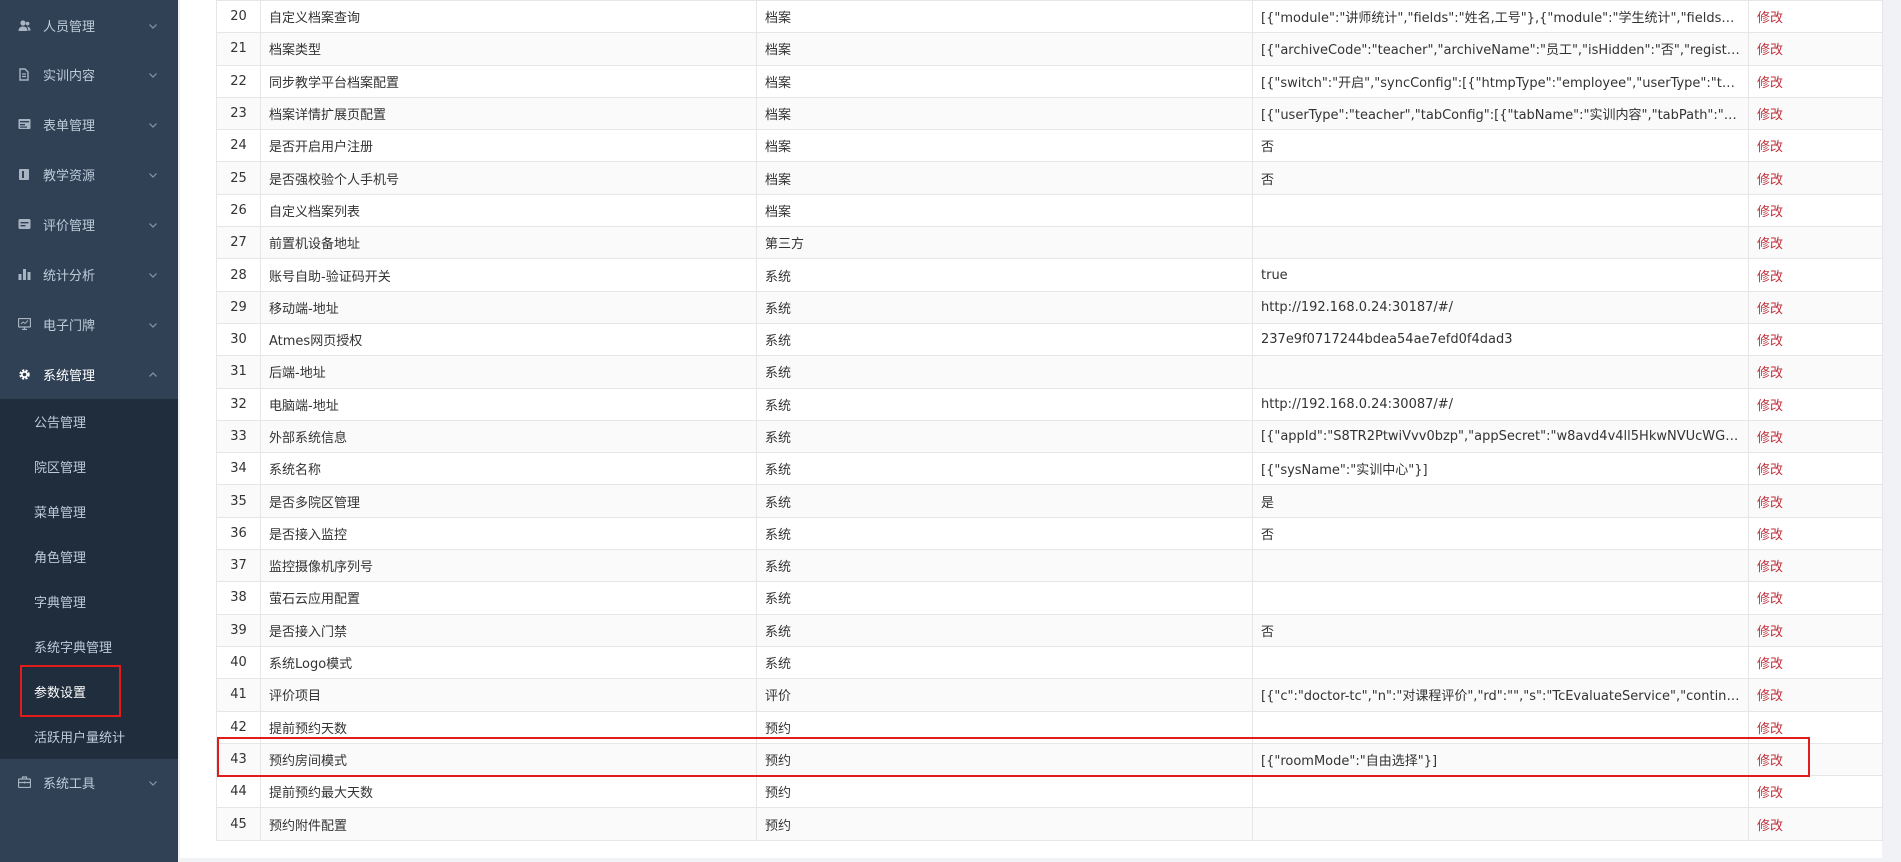 The width and height of the screenshot is (1901, 862). What do you see at coordinates (89, 511) in the screenshot?
I see `submenu-item: 菜单管理` at bounding box center [89, 511].